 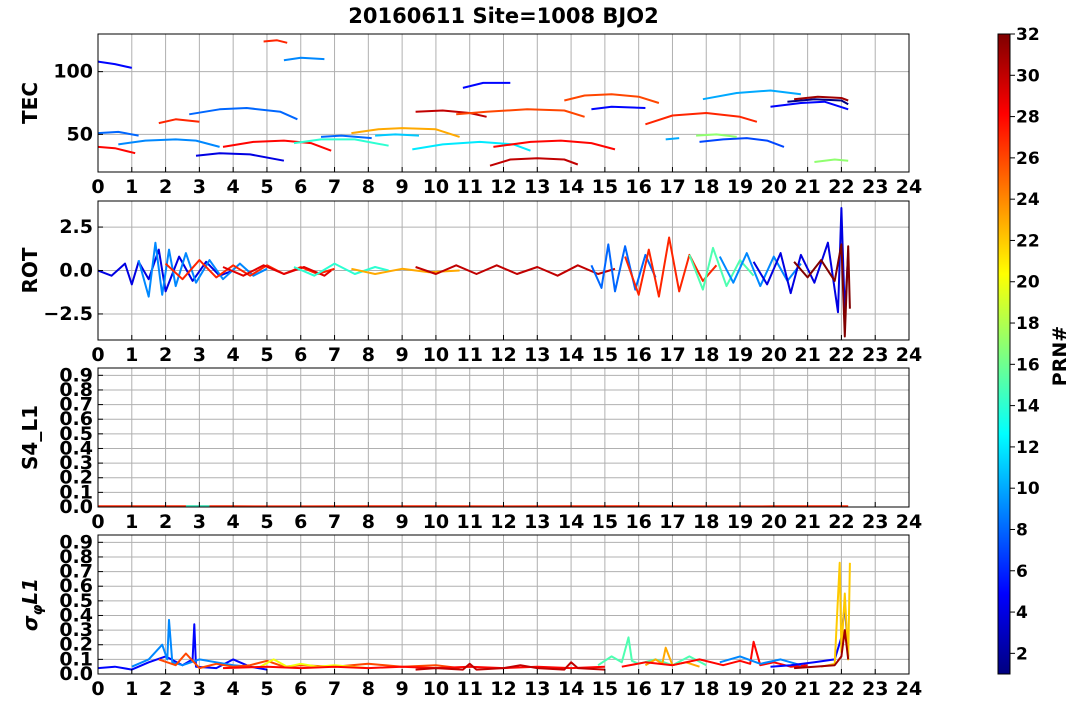 I want to click on x-tick-label: 21, so click(x=807, y=689).